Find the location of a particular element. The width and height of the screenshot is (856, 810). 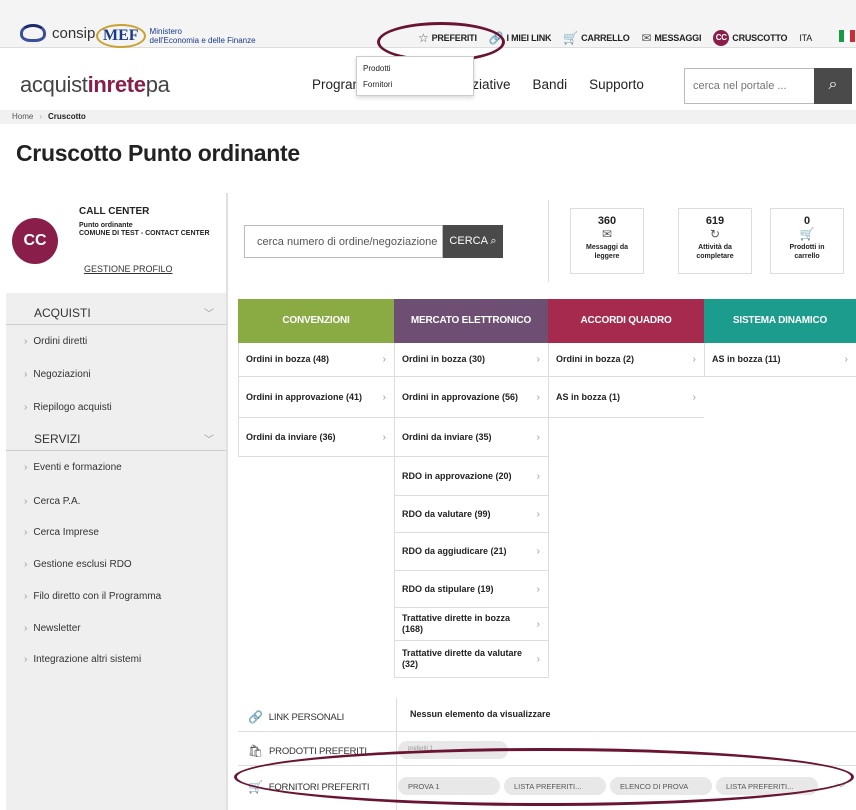

breadcrumb-home: Home is located at coordinates (22, 117).